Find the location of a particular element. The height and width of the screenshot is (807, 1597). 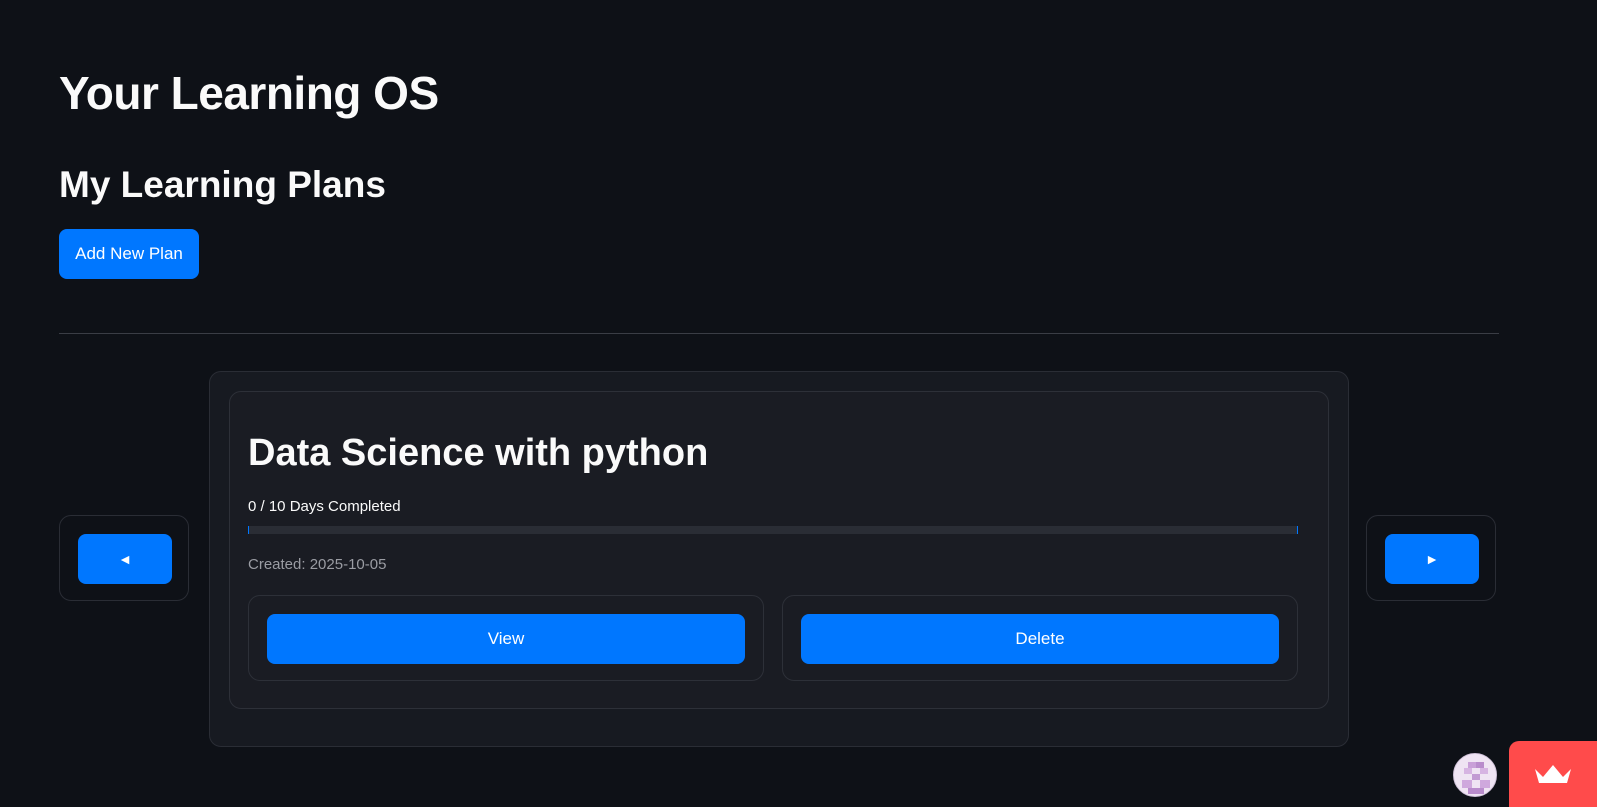

section-title: My Learning Plans is located at coordinates (222, 184).